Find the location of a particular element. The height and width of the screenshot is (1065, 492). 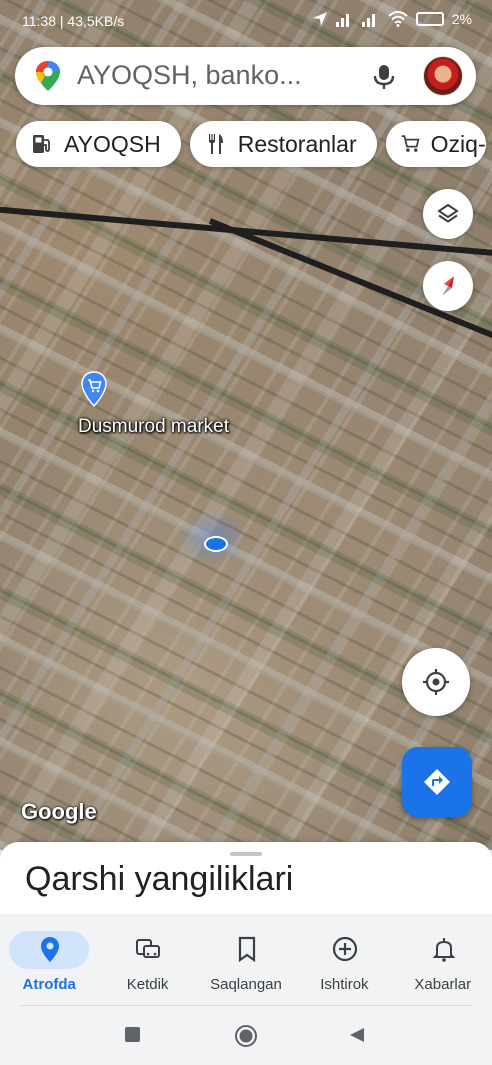

shopping-pin-icon is located at coordinates (94, 389).